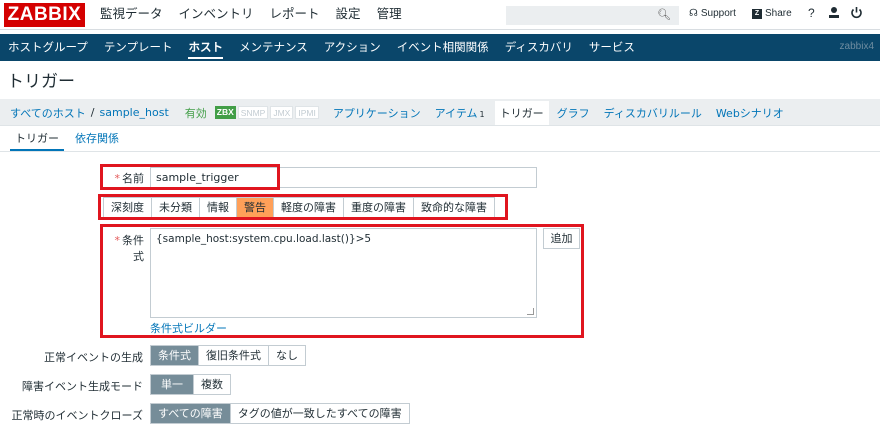 Image resolution: width=880 pixels, height=429 pixels. Describe the element at coordinates (77, 415) in the screenshot. I see `ok-close-label: 正常時のイベントクローズ` at that location.